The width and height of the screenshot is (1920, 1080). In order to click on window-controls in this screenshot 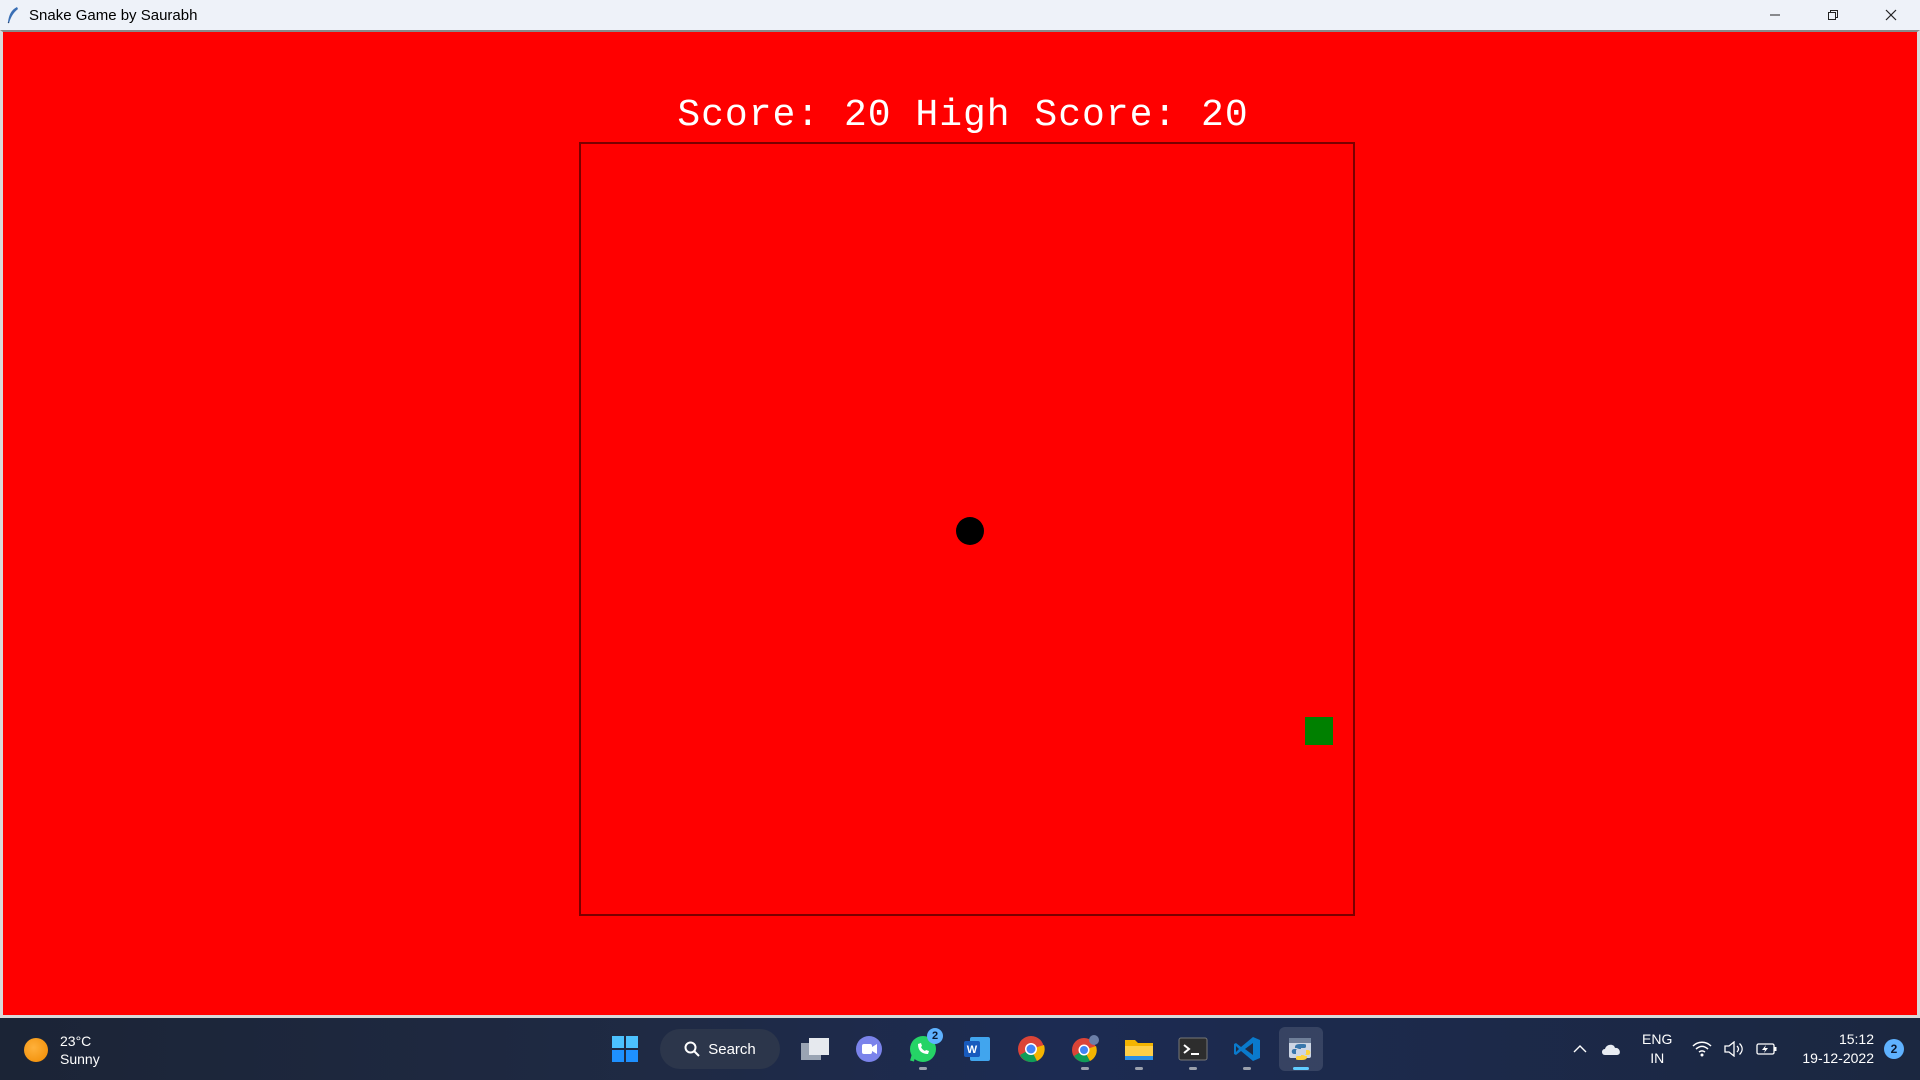, I will do `click(1833, 15)`.